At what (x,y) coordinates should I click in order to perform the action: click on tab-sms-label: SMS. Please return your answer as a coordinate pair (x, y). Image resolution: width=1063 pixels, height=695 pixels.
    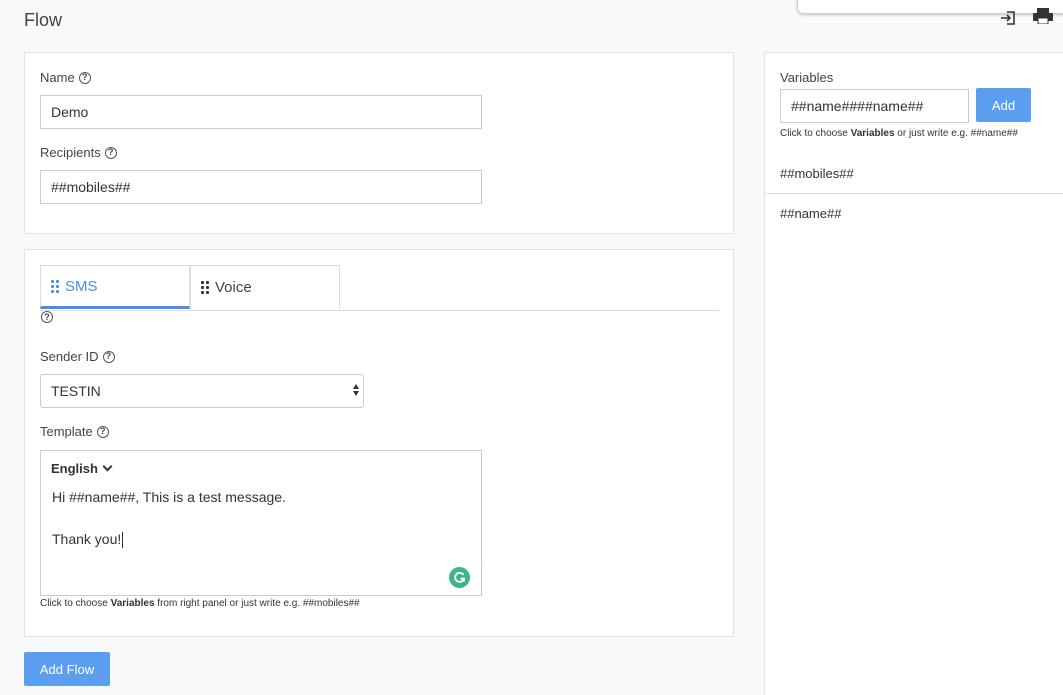
    Looking at the image, I should click on (81, 286).